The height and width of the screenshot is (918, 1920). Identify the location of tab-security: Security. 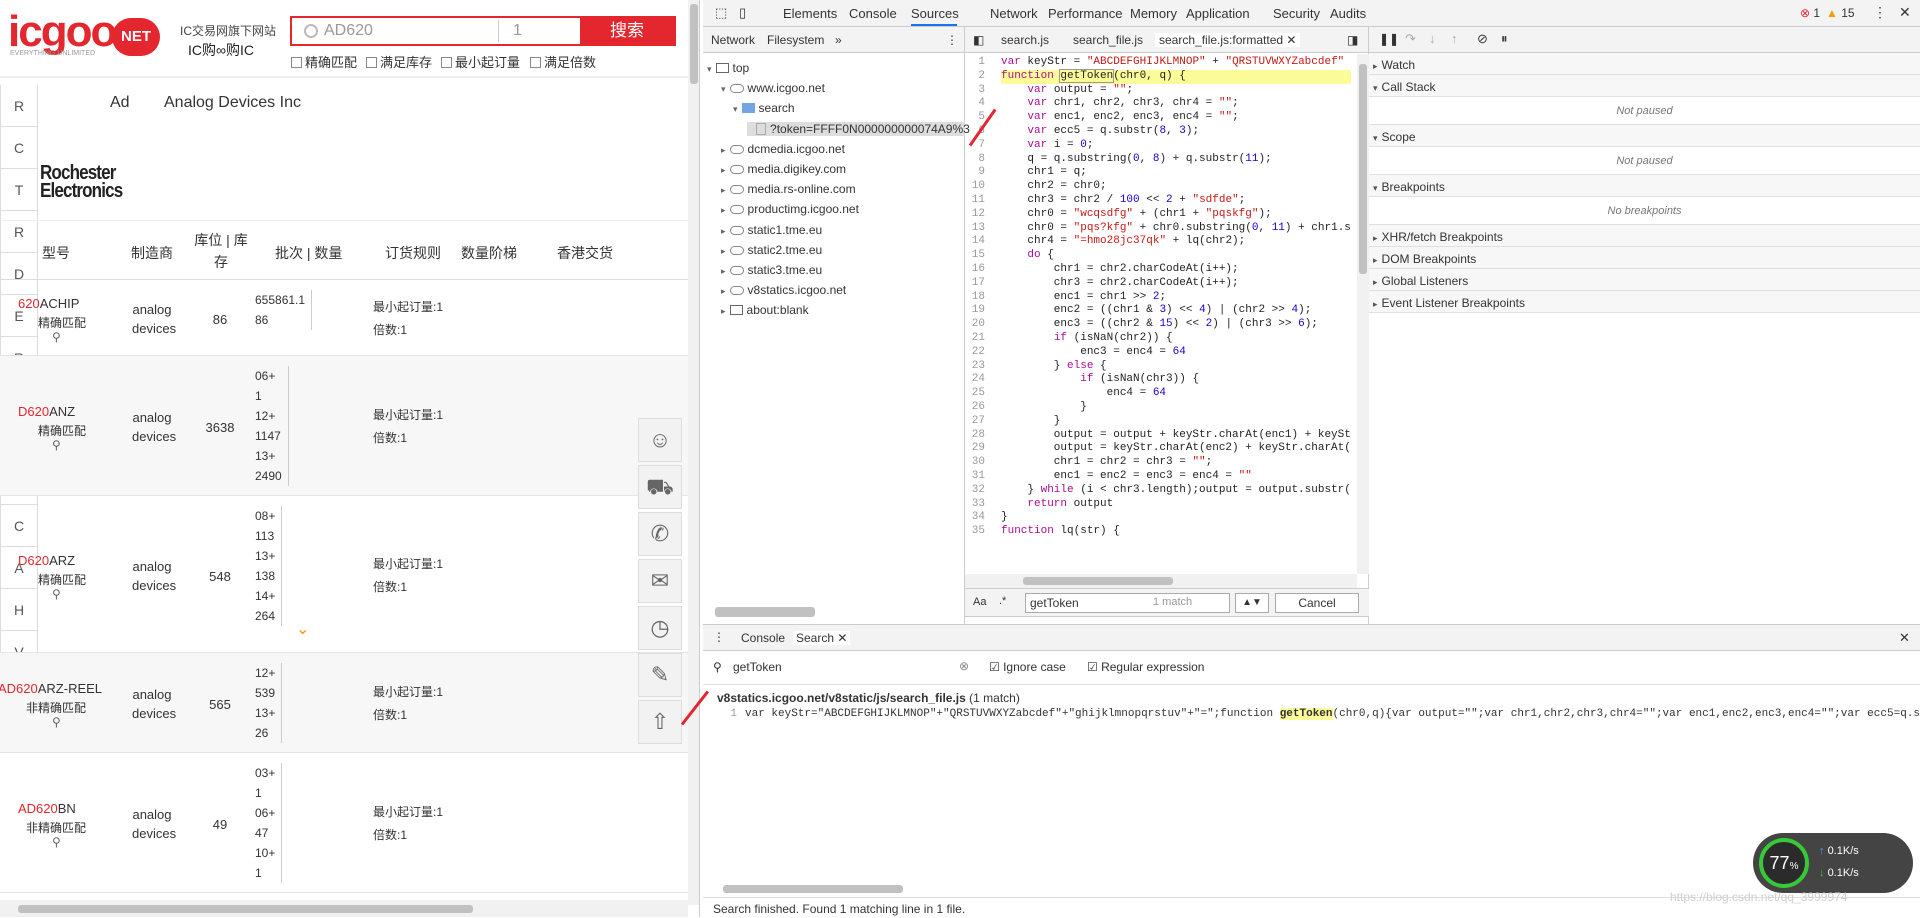
(1296, 13).